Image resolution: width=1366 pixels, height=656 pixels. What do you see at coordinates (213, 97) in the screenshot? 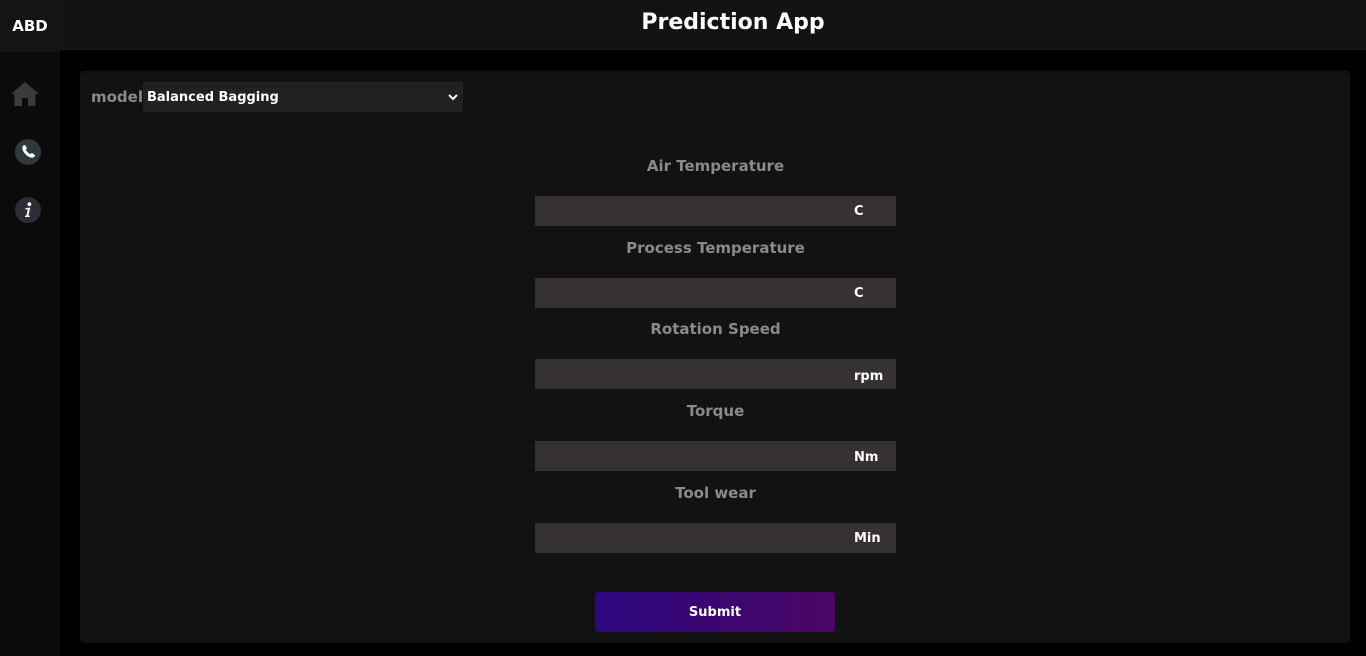
I see `model-select-value: Balanced Bagging` at bounding box center [213, 97].